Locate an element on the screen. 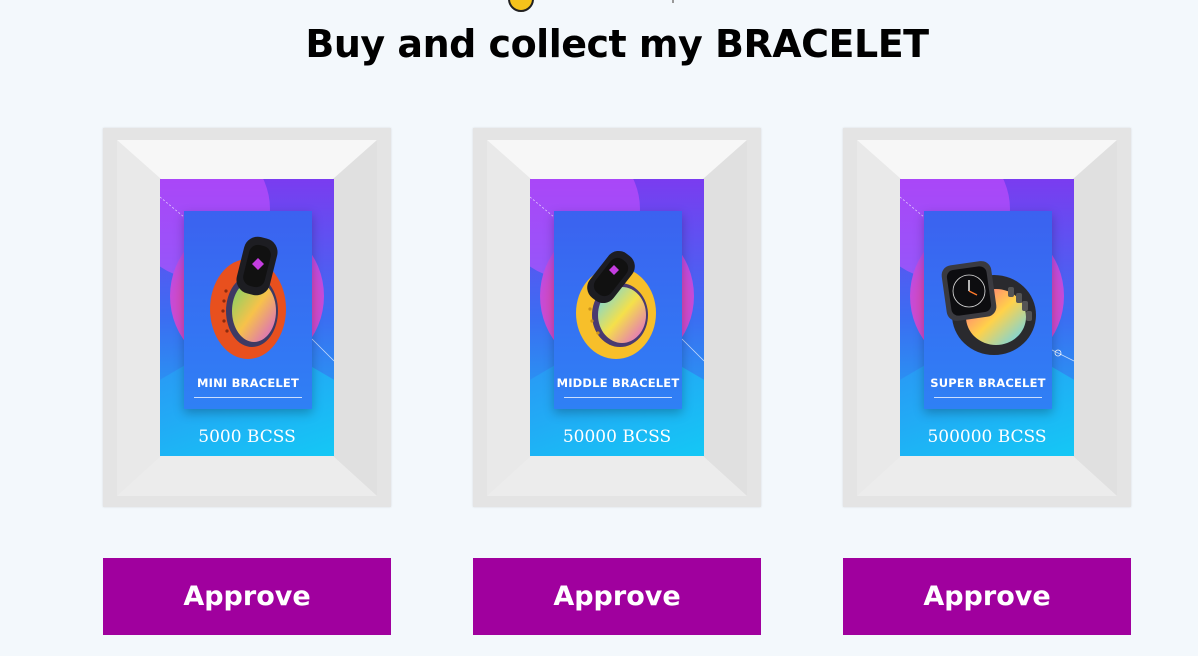 The width and height of the screenshot is (1198, 656). product-poster: MINI BRACELET 5000 BCSS is located at coordinates (247, 317).